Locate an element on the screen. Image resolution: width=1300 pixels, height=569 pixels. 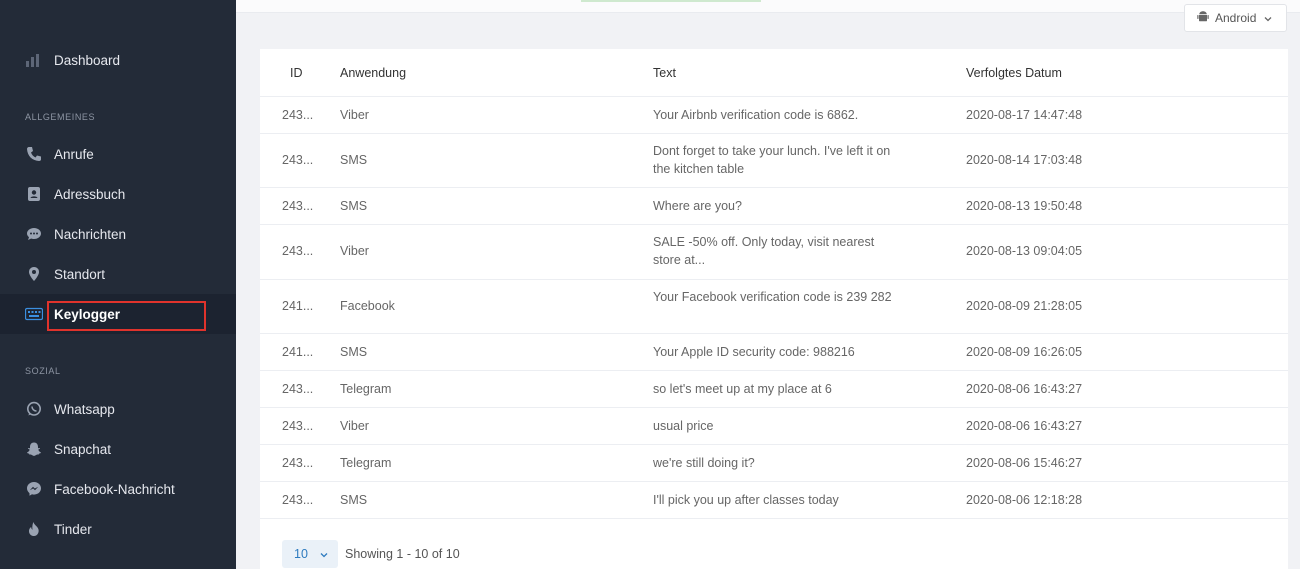
os-select-label: Android is located at coordinates (1236, 18).